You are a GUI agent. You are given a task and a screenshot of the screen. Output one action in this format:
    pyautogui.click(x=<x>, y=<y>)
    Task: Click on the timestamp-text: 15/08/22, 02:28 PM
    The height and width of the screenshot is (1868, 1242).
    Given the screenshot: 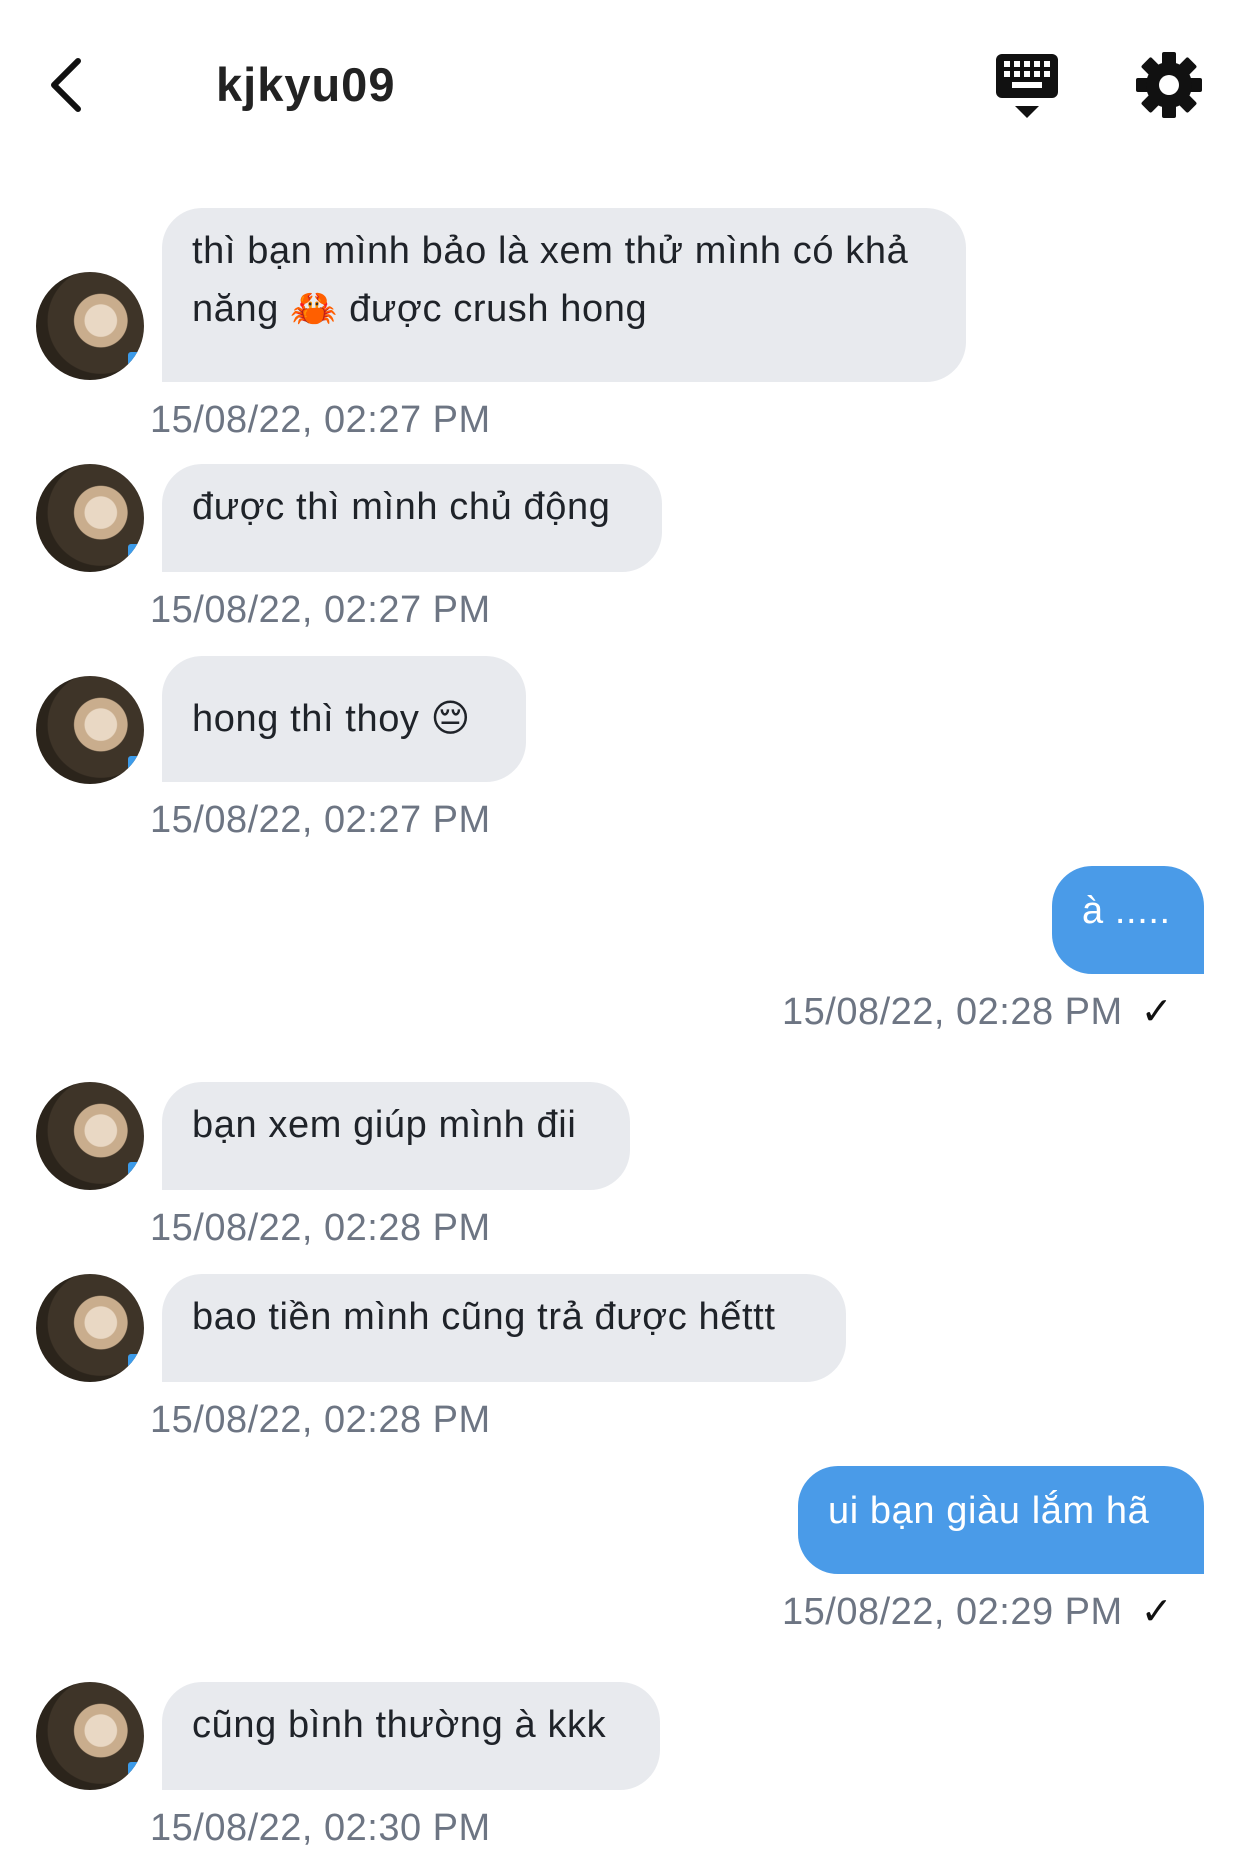 What is the action you would take?
    pyautogui.click(x=952, y=1012)
    